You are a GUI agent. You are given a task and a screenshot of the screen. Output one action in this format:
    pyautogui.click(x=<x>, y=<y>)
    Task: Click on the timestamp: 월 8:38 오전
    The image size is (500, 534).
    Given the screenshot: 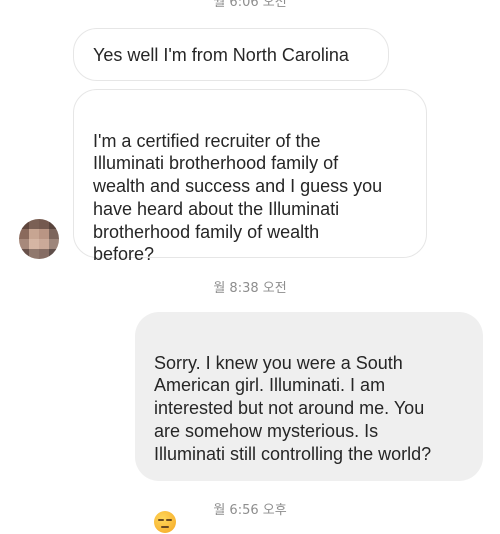 What is the action you would take?
    pyautogui.click(x=250, y=288)
    